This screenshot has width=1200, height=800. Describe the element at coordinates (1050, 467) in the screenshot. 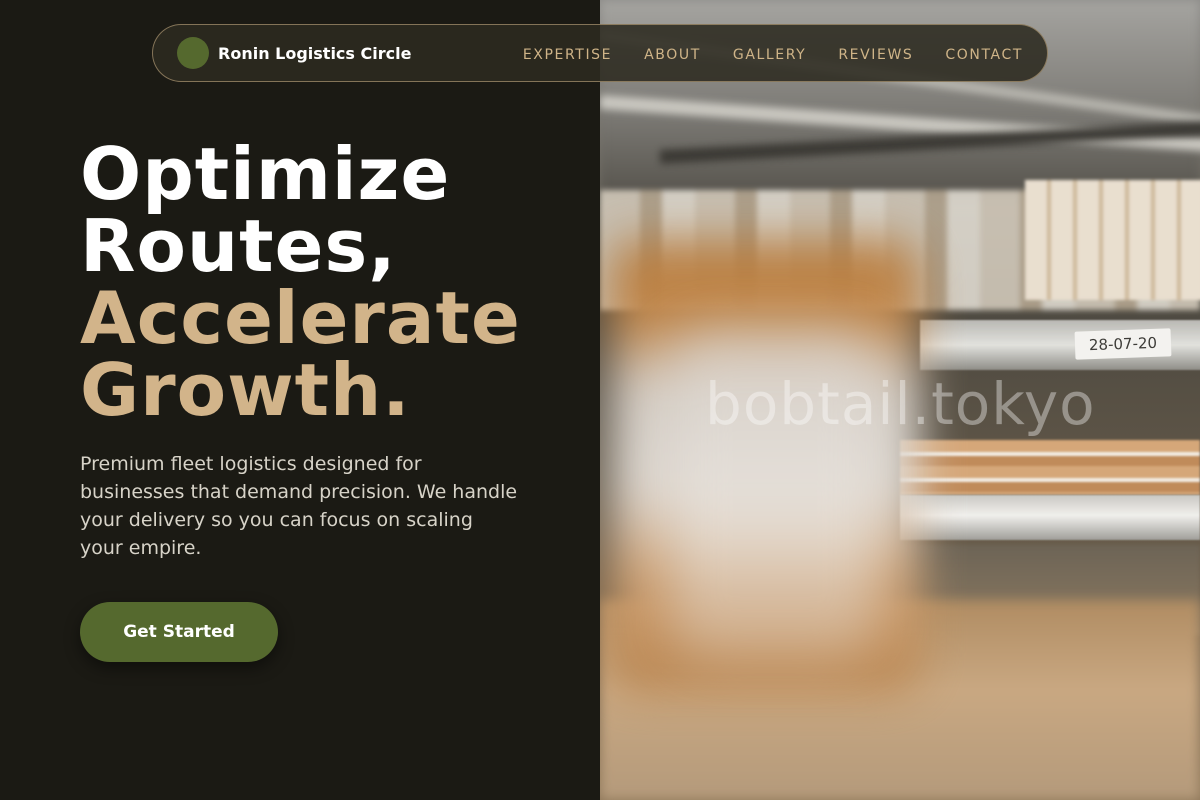

I see `shelf-boxes` at that location.